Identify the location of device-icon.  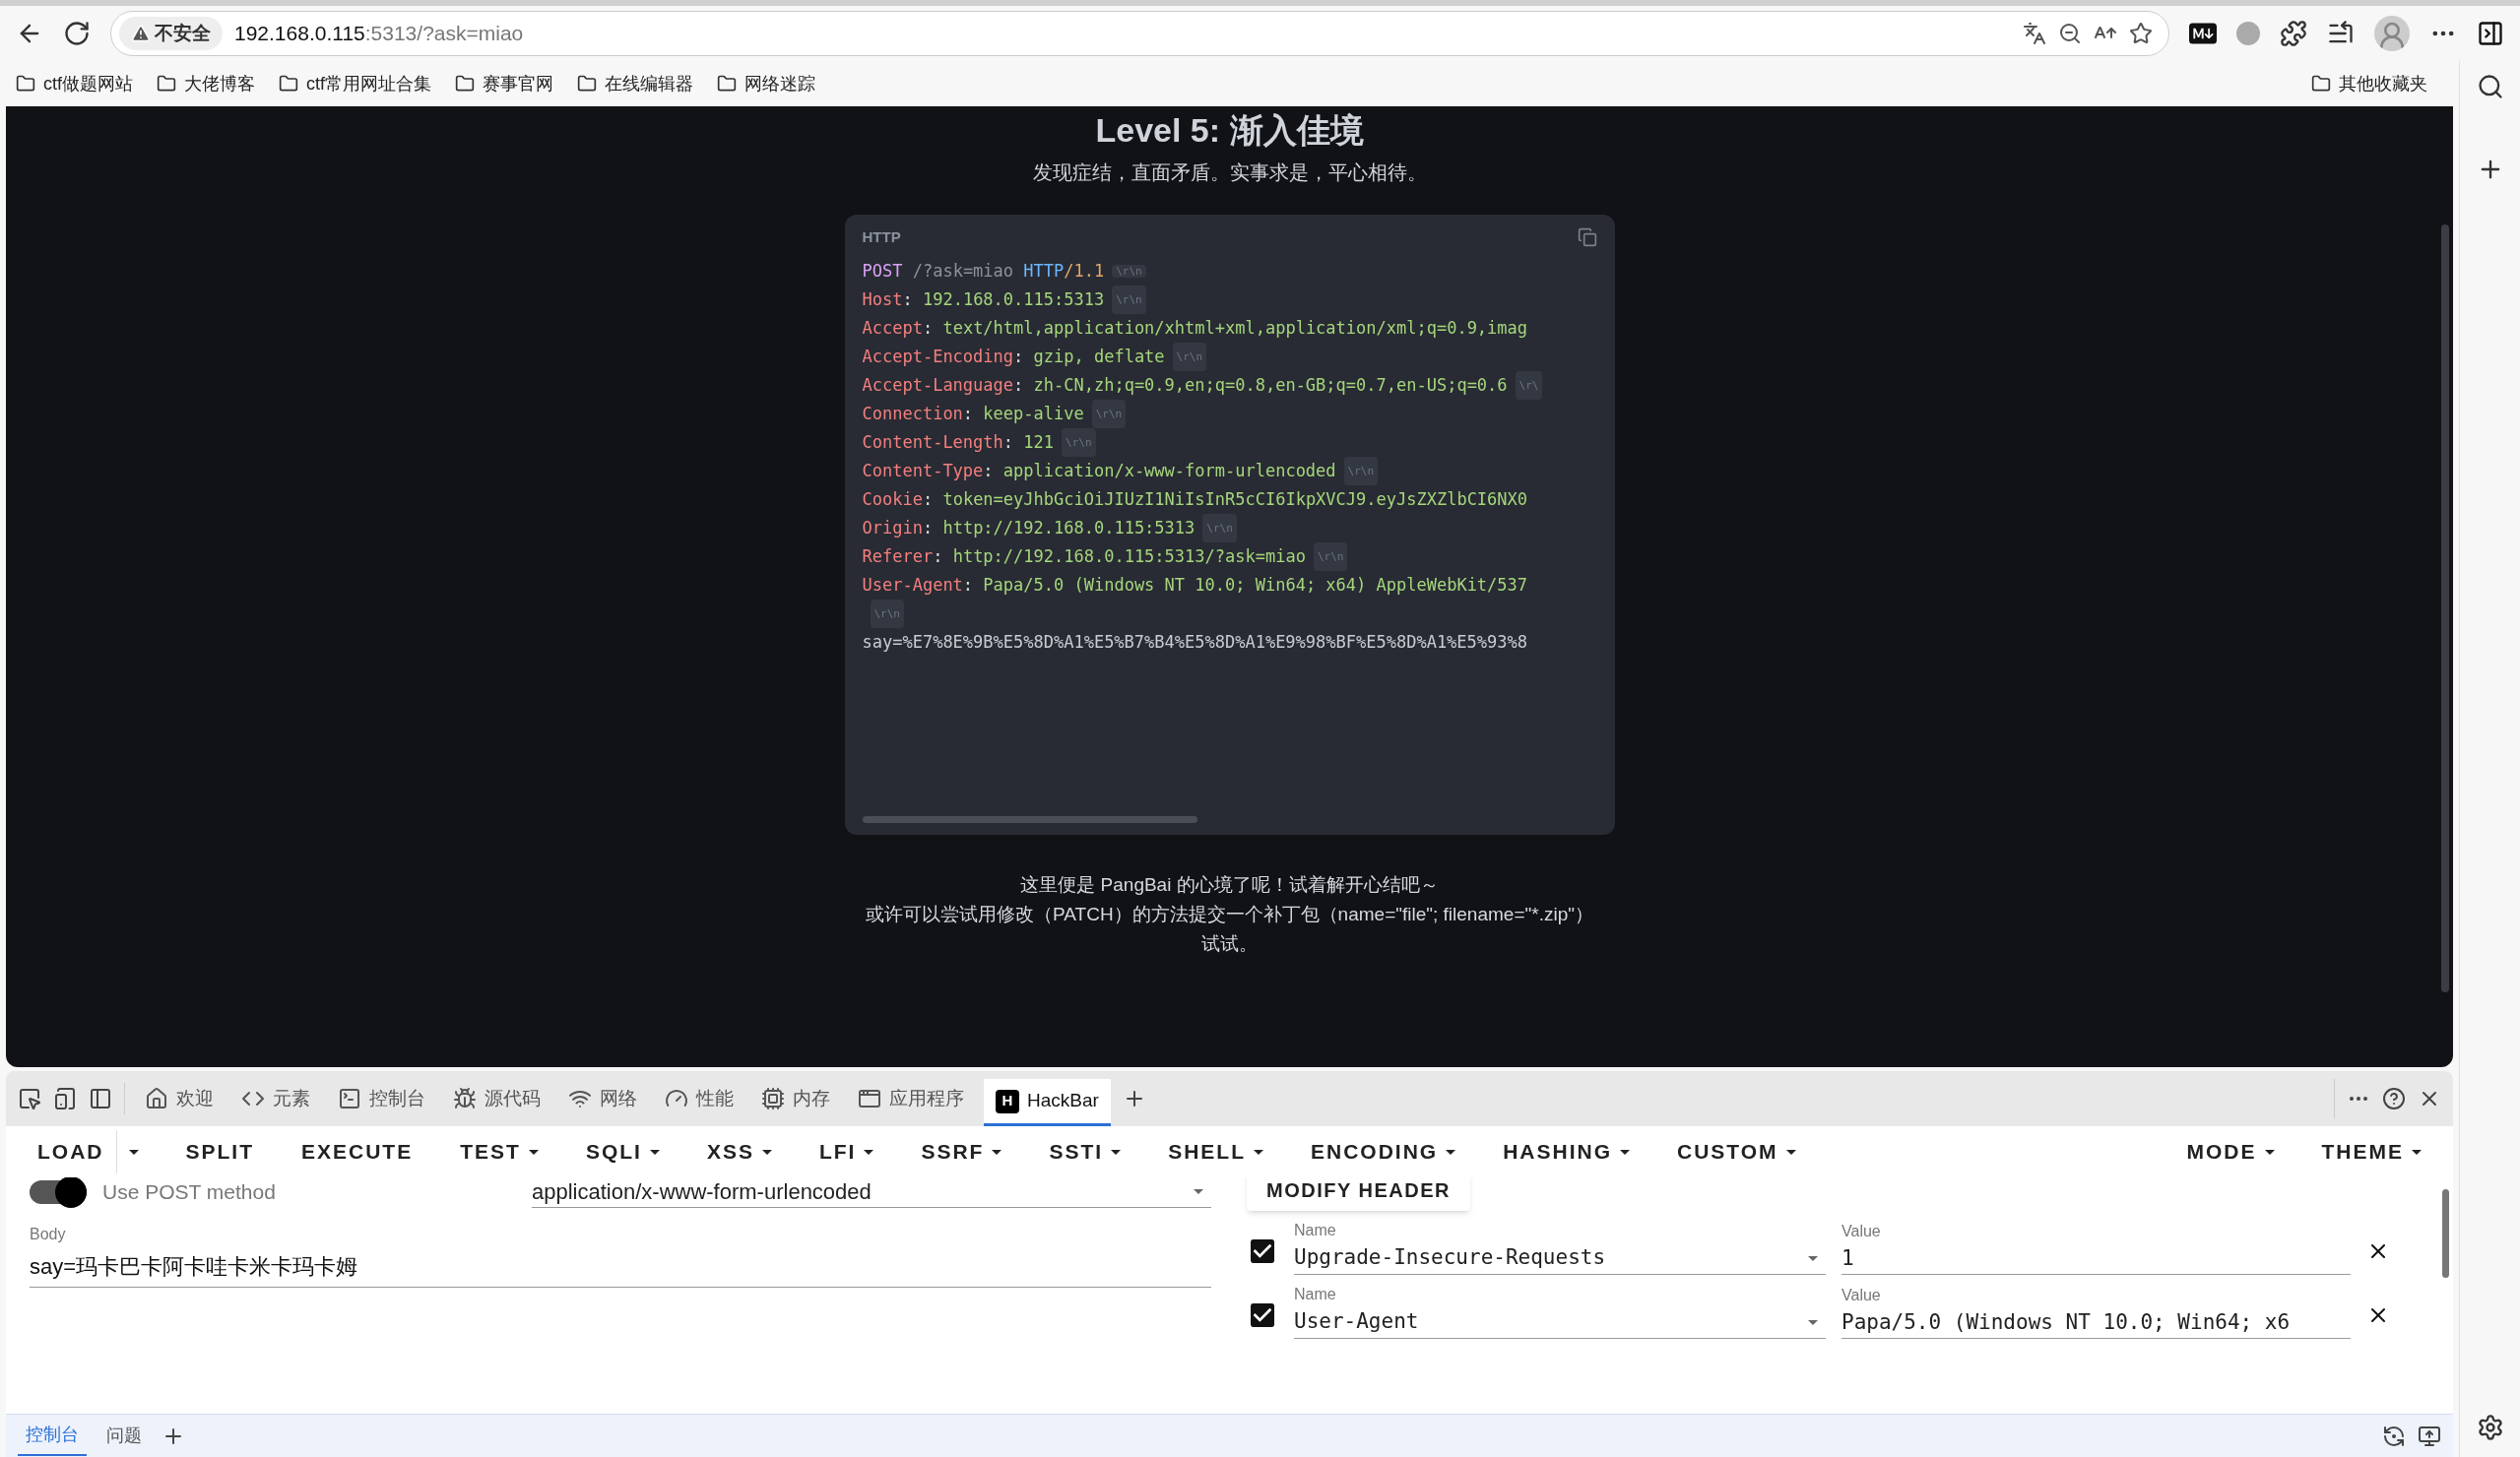
(65, 1098).